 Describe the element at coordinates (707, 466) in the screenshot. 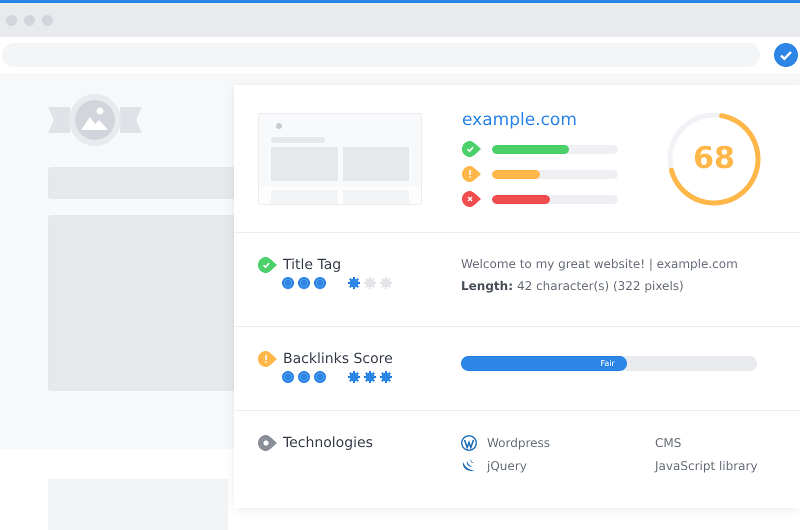

I see `technology-category: JavaScript library` at that location.